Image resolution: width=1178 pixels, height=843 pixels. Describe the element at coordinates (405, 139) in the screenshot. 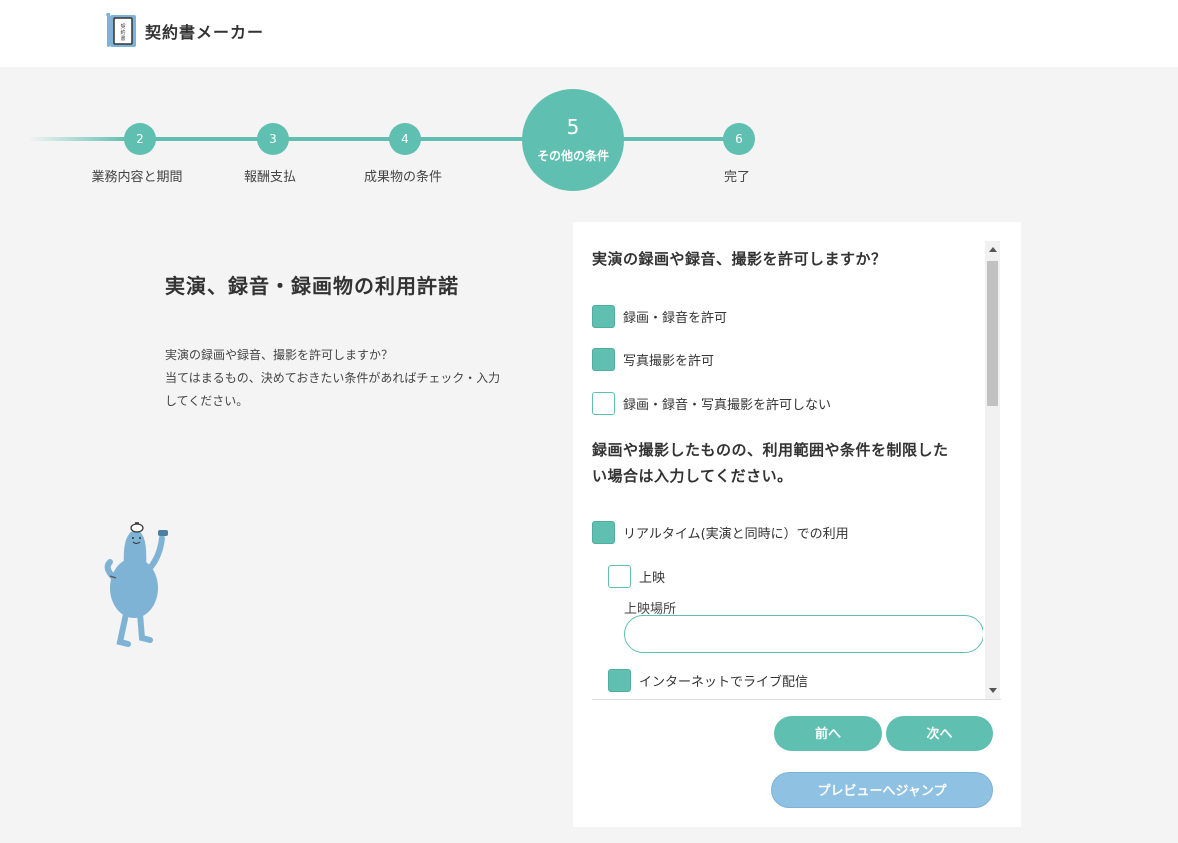

I see `step-4-circle: 4` at that location.